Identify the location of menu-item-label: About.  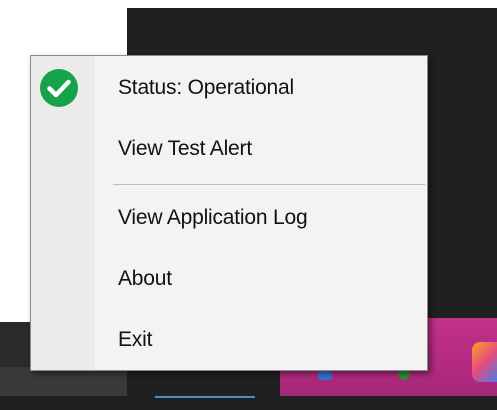
(145, 278).